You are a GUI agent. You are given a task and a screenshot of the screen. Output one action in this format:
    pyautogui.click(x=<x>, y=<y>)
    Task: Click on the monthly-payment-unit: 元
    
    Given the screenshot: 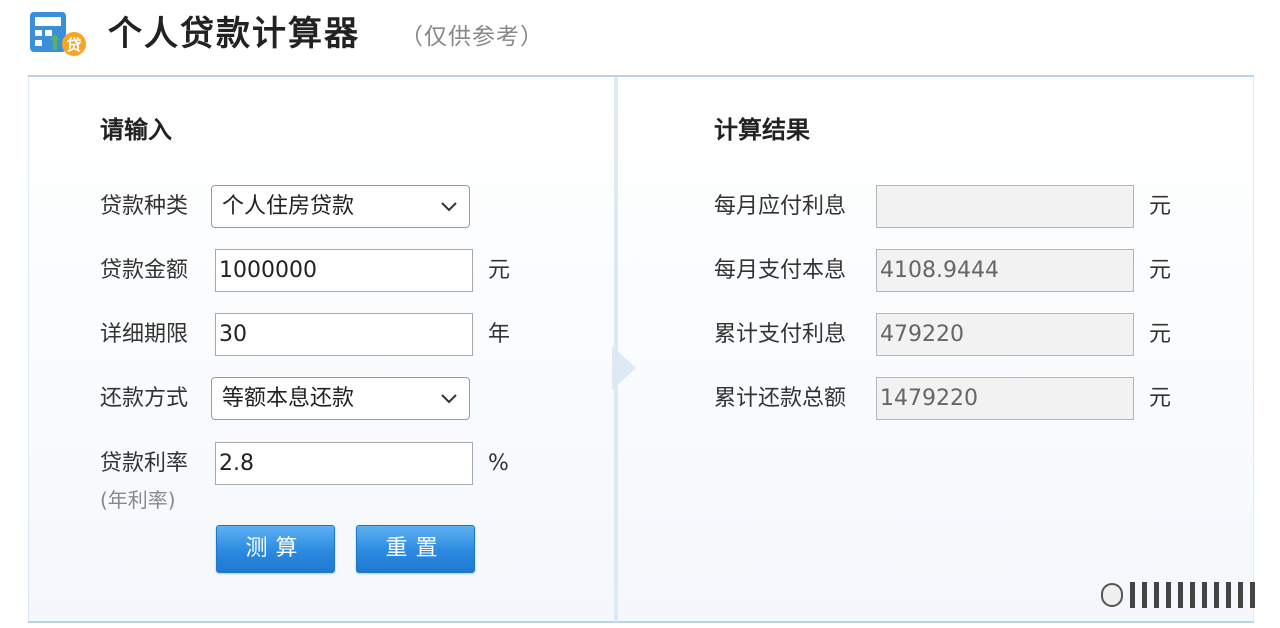 What is the action you would take?
    pyautogui.click(x=1160, y=270)
    